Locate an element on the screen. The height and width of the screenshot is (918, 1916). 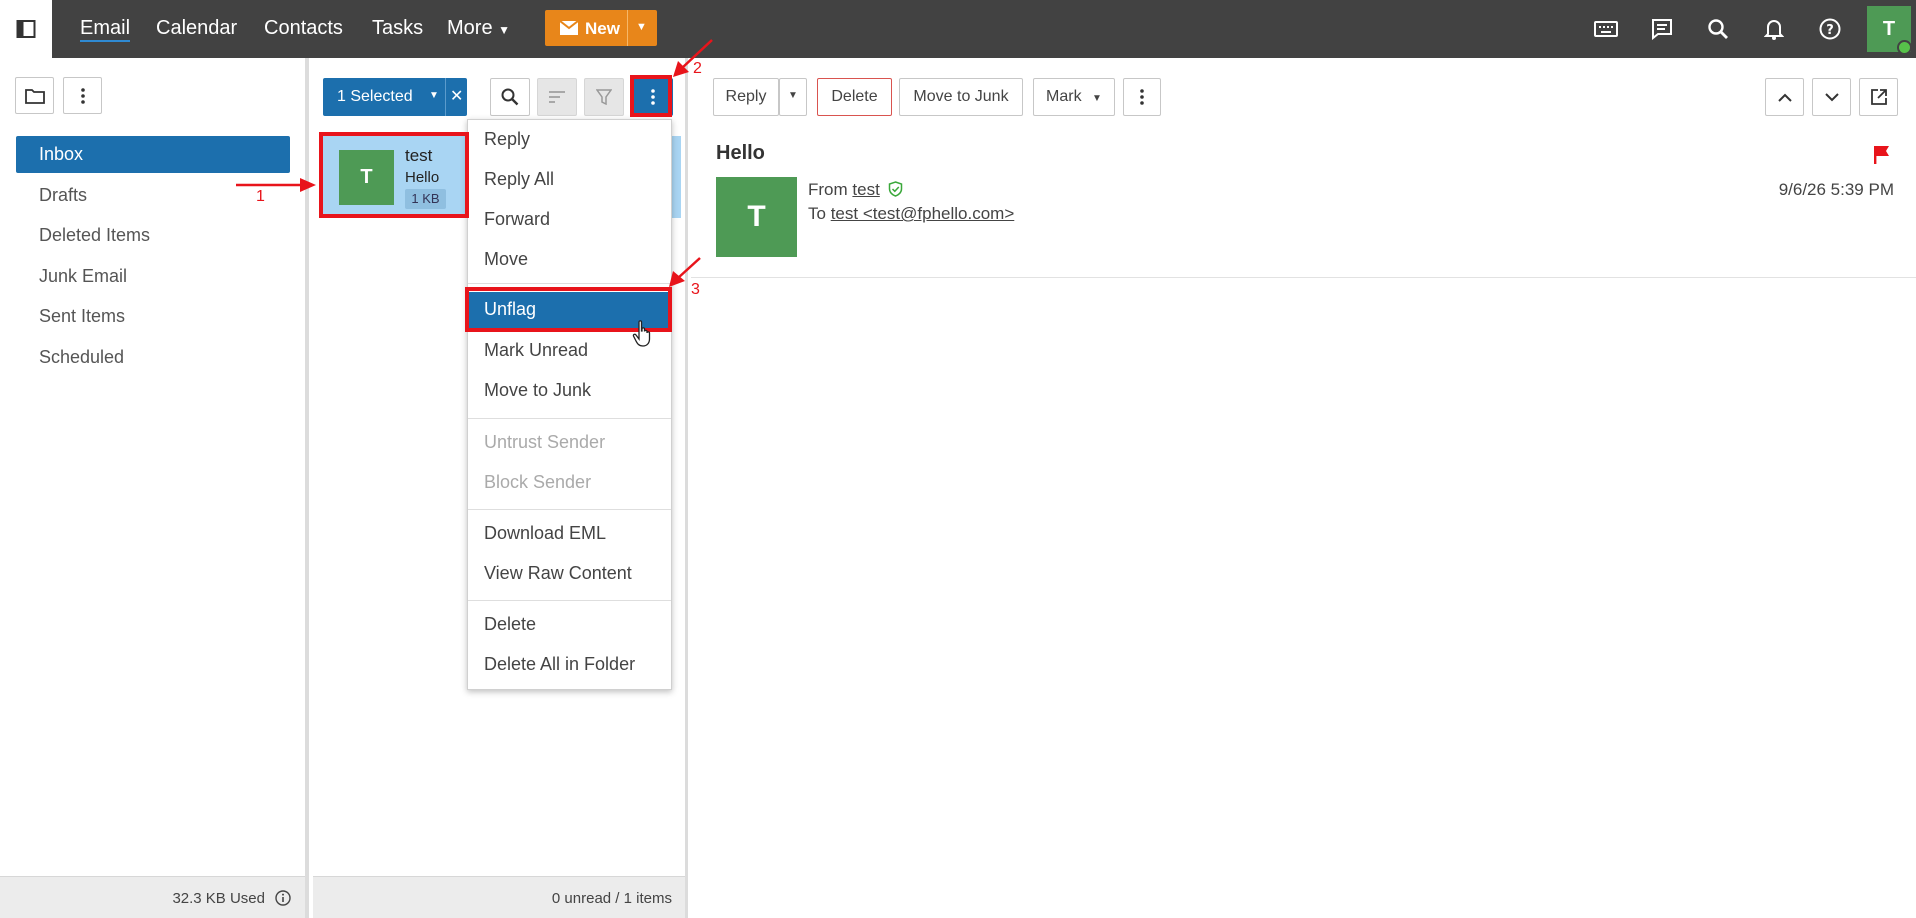
annotation-arrows is located at coordinates (474, 163).